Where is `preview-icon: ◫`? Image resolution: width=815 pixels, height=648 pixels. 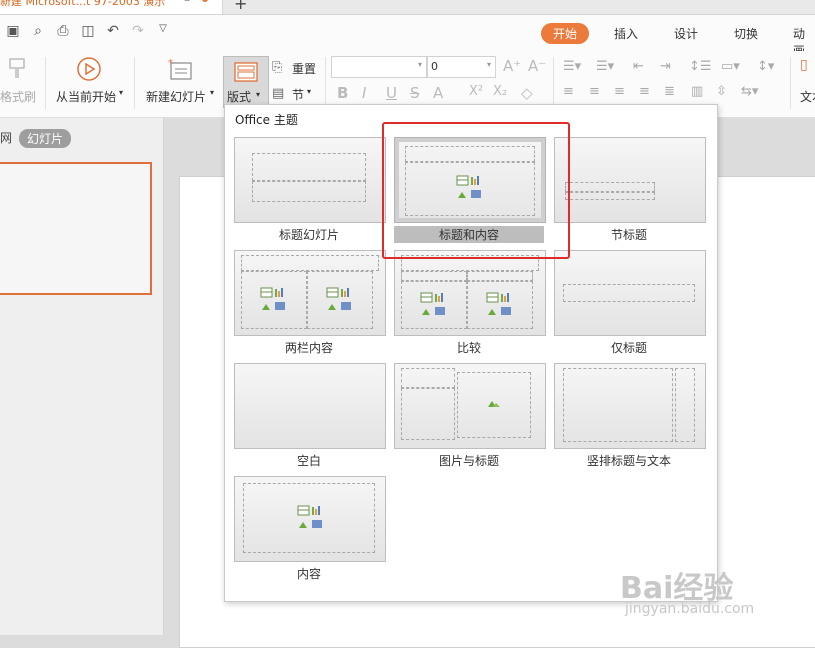
preview-icon: ◫ is located at coordinates (88, 31).